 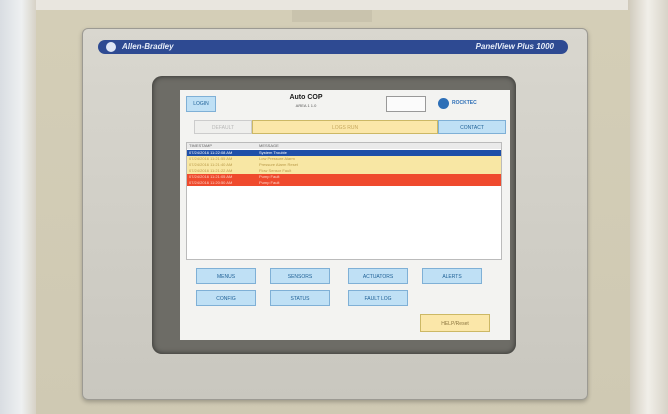 I want to click on row-message: Pump Fault, so click(x=269, y=182).